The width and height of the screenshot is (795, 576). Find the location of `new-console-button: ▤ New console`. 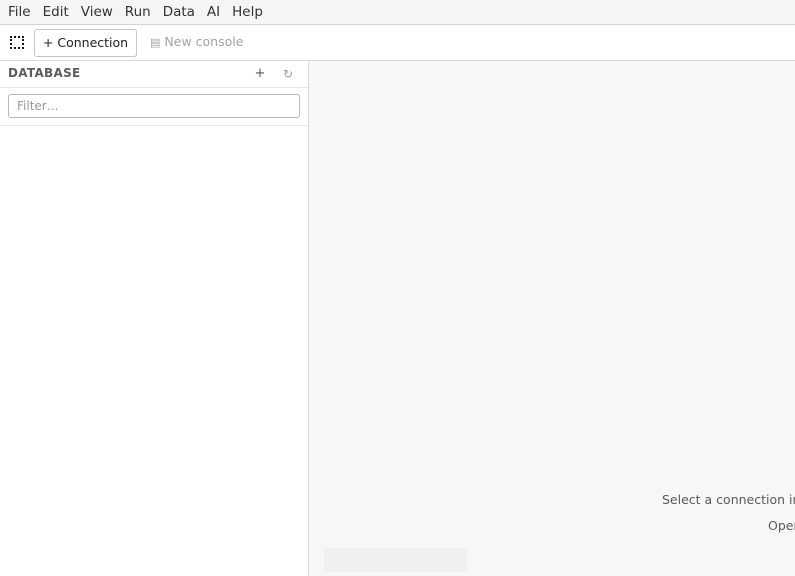

new-console-button: ▤ New console is located at coordinates (196, 43).